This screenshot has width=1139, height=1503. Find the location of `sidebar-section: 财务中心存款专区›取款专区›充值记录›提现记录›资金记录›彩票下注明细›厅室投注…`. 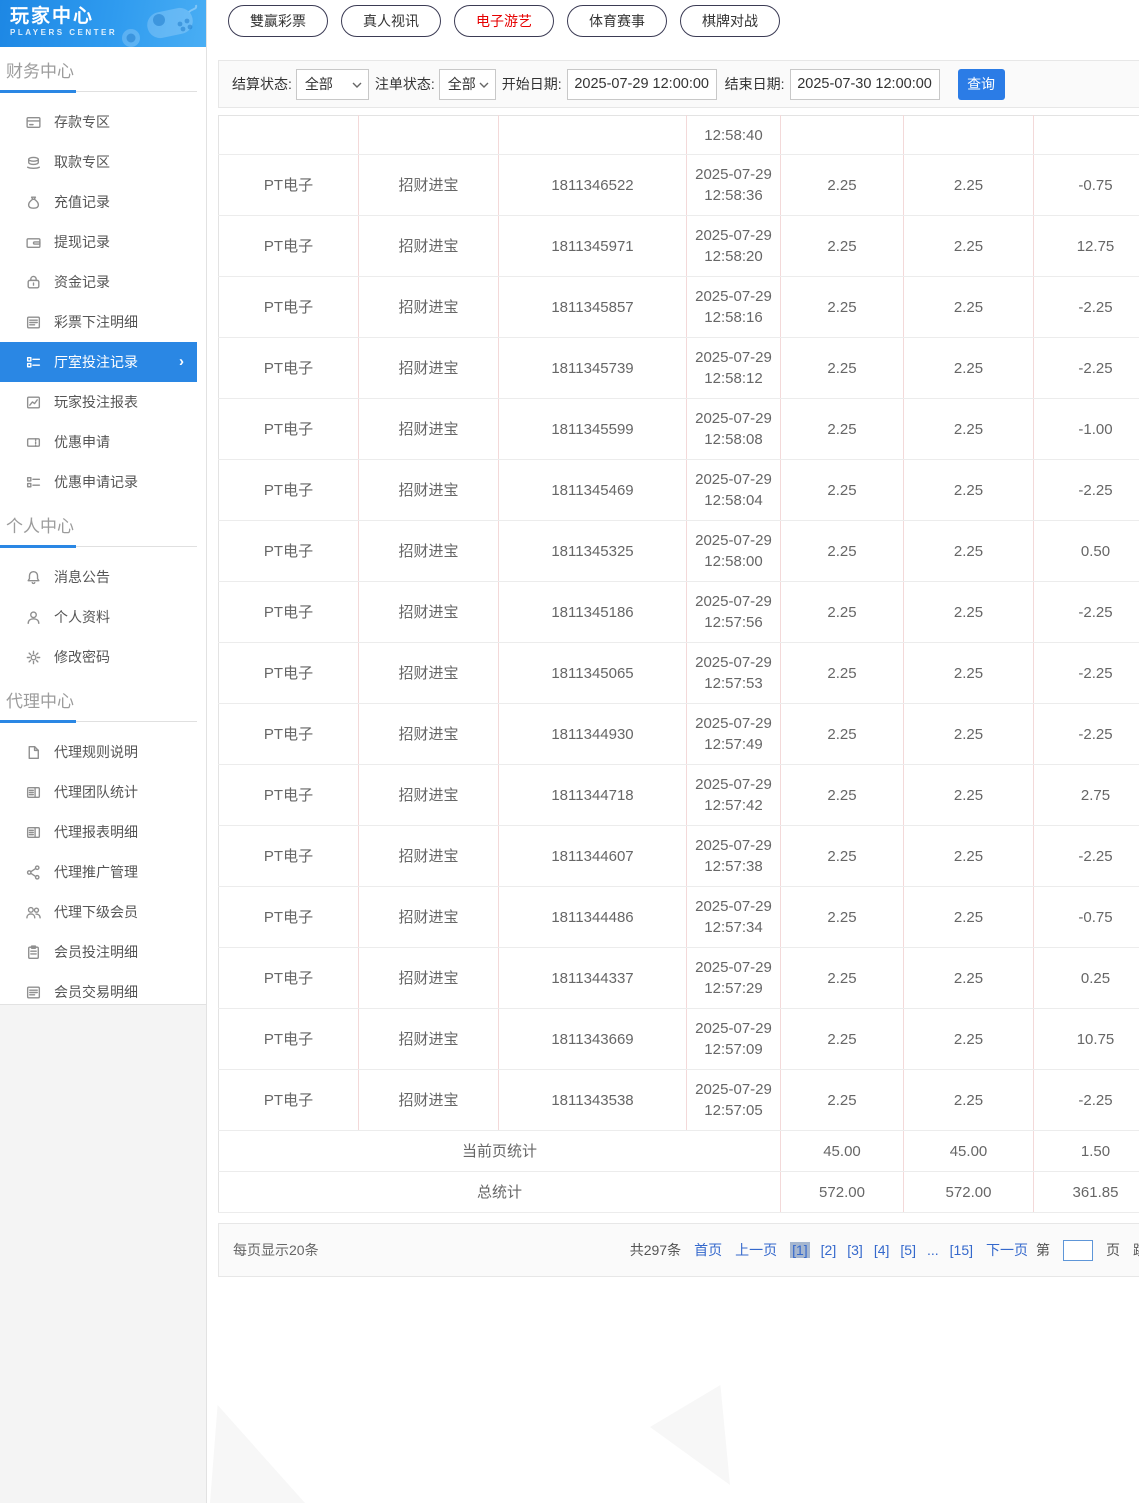

sidebar-section: 财务中心存款专区›取款专区›充值记录›提现记录›资金记录›彩票下注明细›厅室投注… is located at coordinates (103, 274).